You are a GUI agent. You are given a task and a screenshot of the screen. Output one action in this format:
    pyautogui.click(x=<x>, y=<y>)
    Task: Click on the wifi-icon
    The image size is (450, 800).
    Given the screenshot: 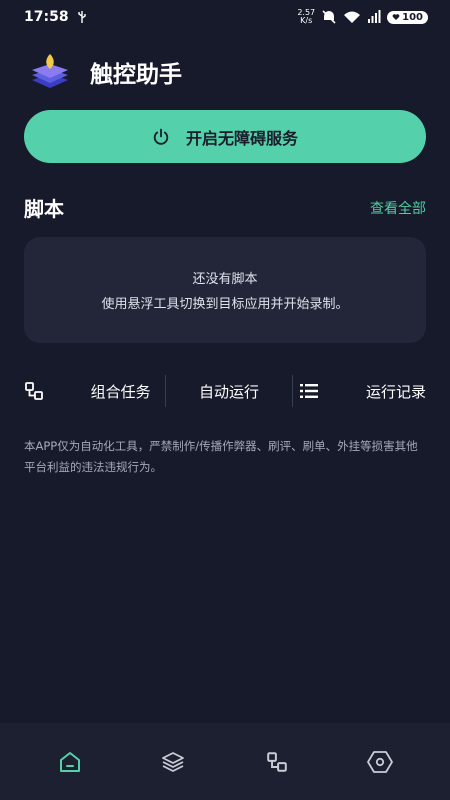 What is the action you would take?
    pyautogui.click(x=352, y=17)
    